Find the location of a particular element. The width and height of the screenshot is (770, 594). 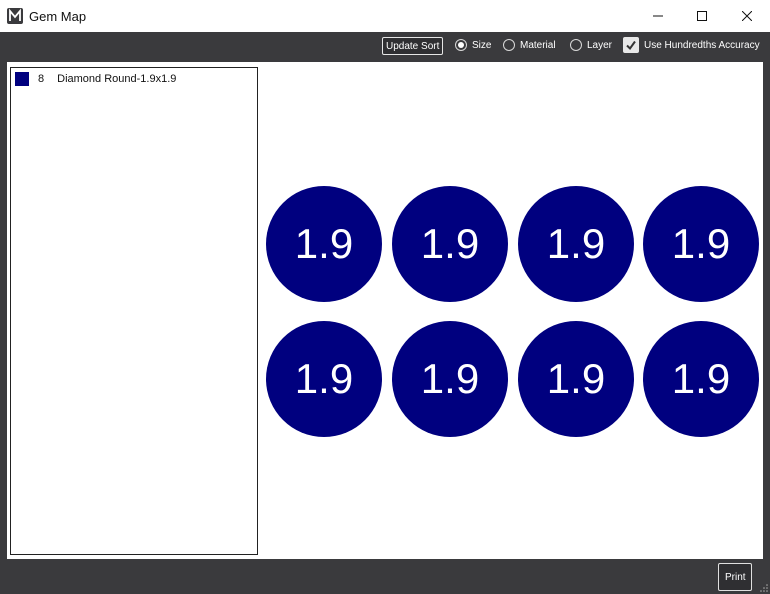

print-button: Print is located at coordinates (735, 577).